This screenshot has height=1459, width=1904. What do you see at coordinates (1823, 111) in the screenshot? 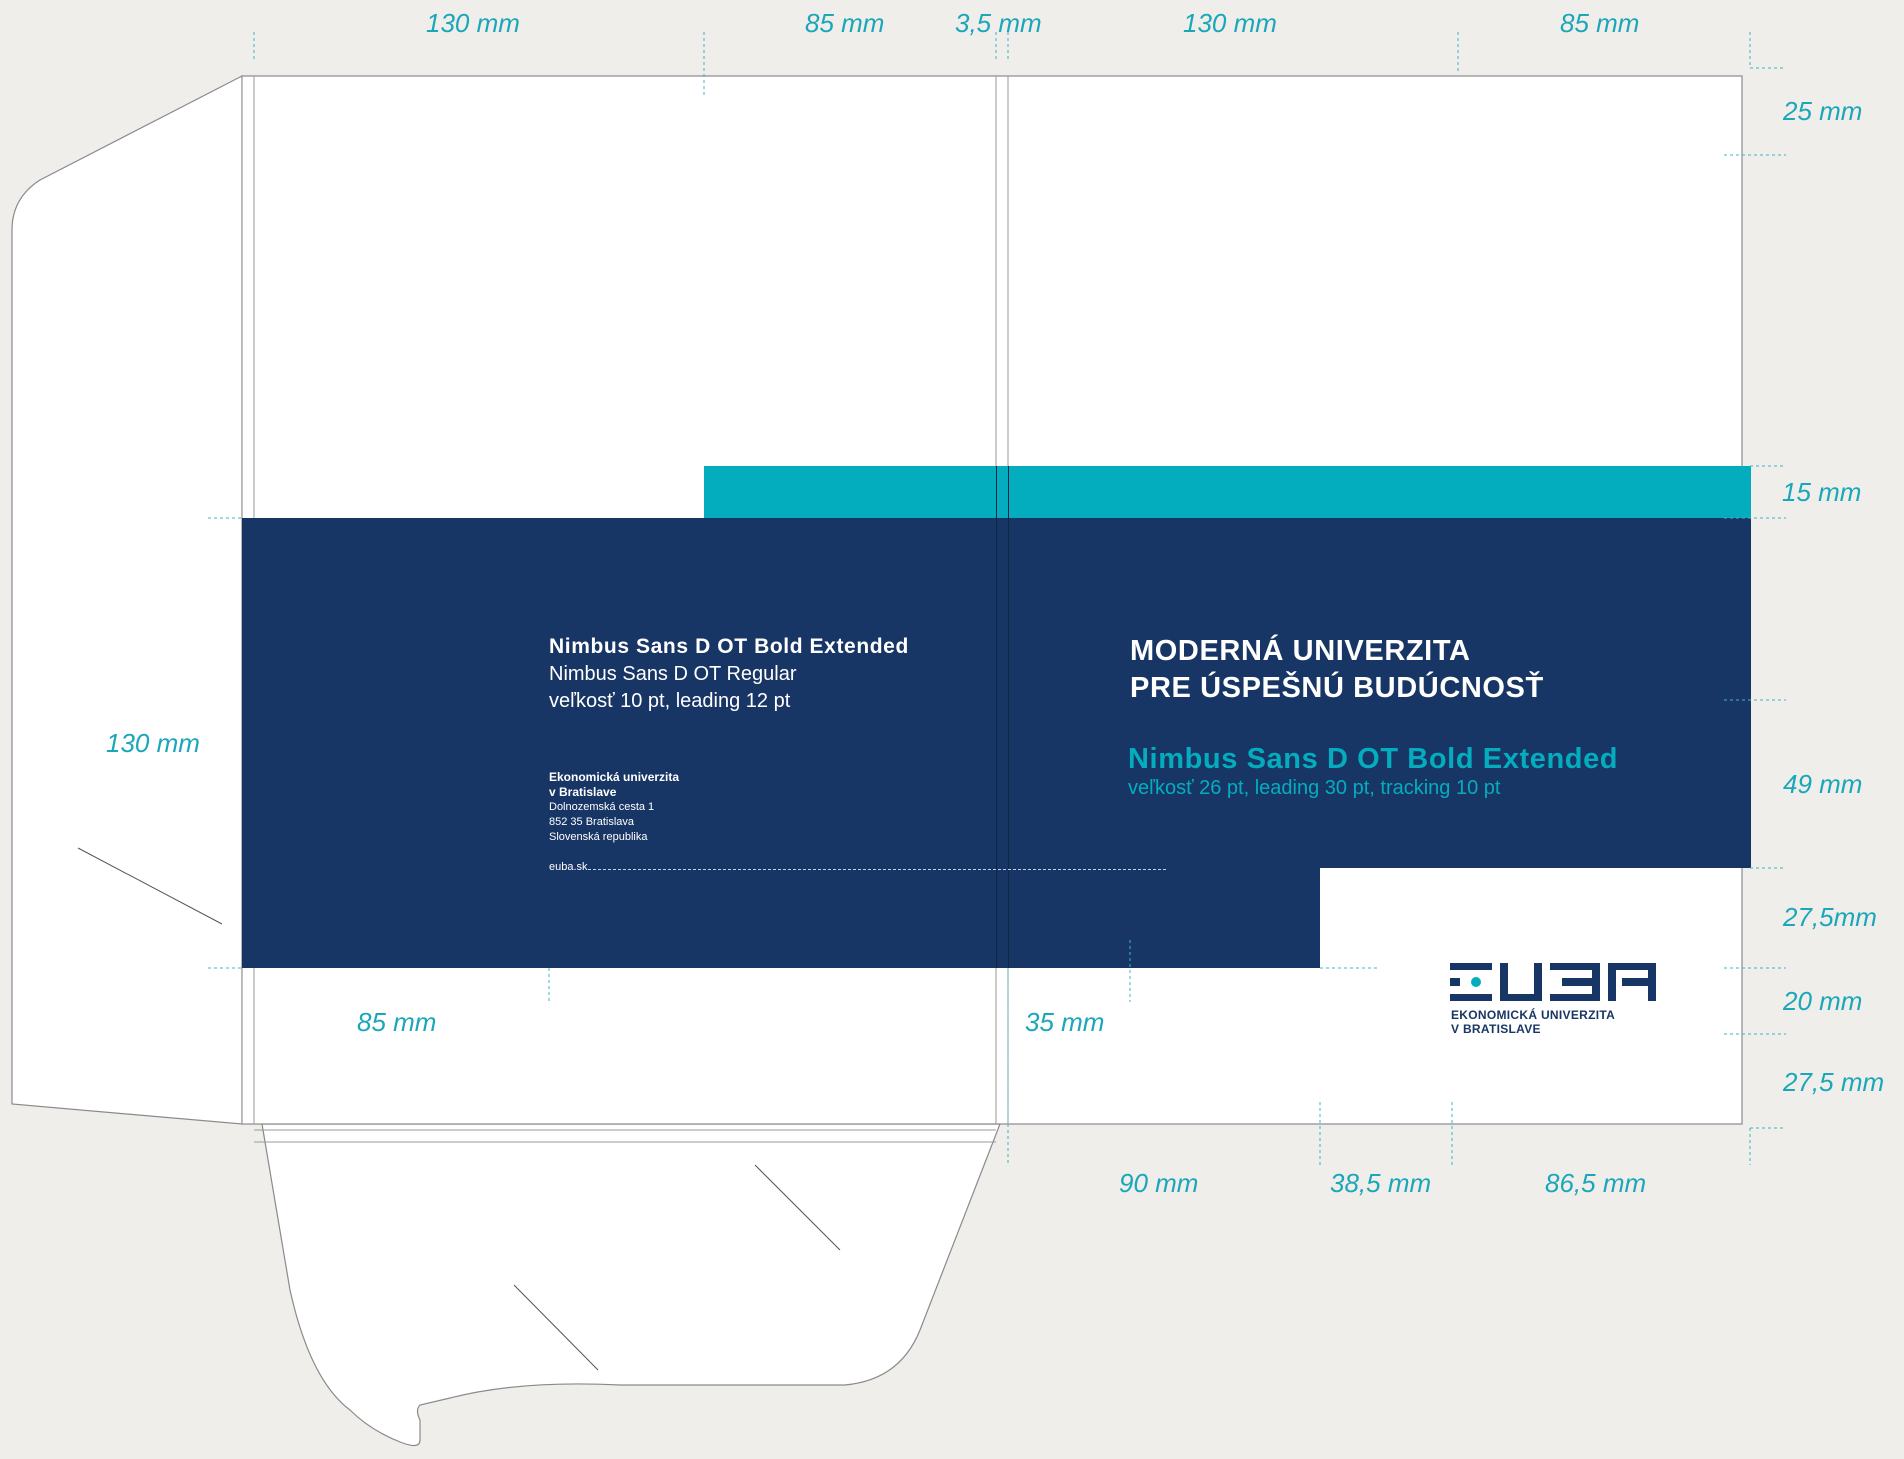
I see `dim-right-1: 25 mm` at bounding box center [1823, 111].